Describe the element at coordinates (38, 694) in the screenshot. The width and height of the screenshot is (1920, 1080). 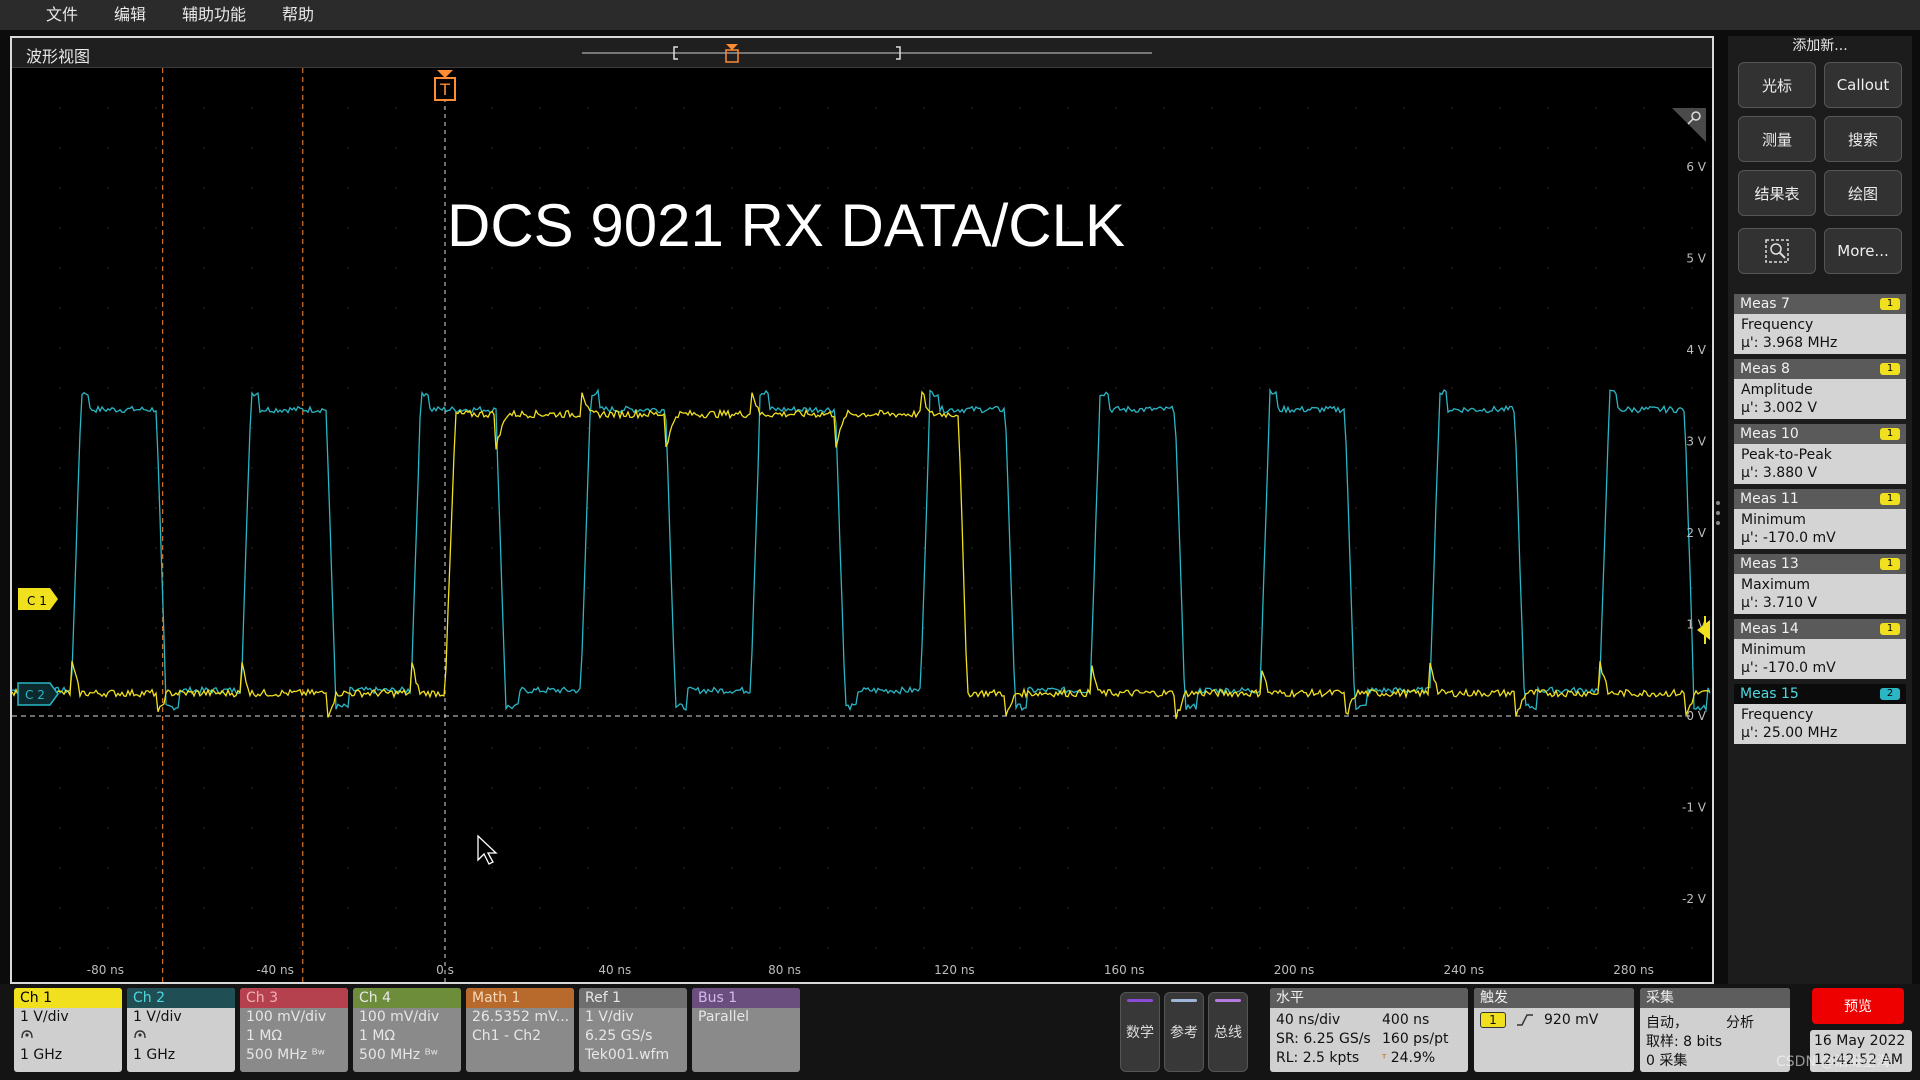
I see `ch2-offset-marker: C 2` at that location.